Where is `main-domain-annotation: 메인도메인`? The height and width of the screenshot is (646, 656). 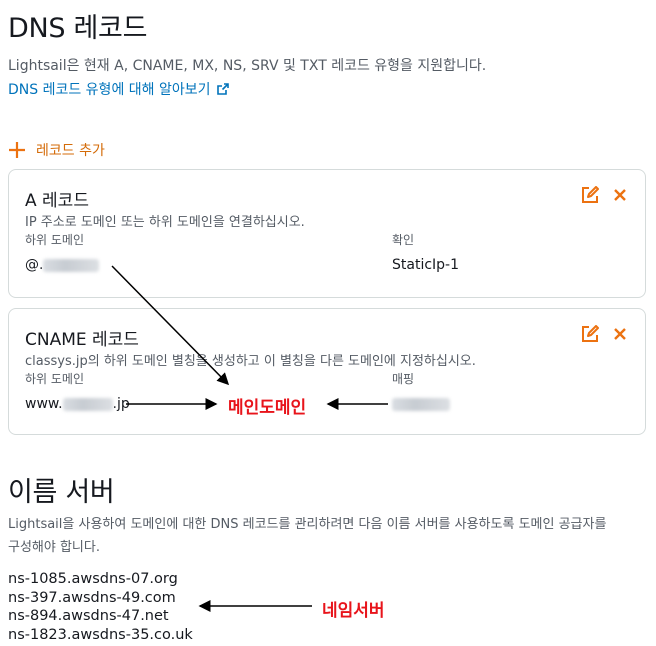 main-domain-annotation: 메인도메인 is located at coordinates (267, 408).